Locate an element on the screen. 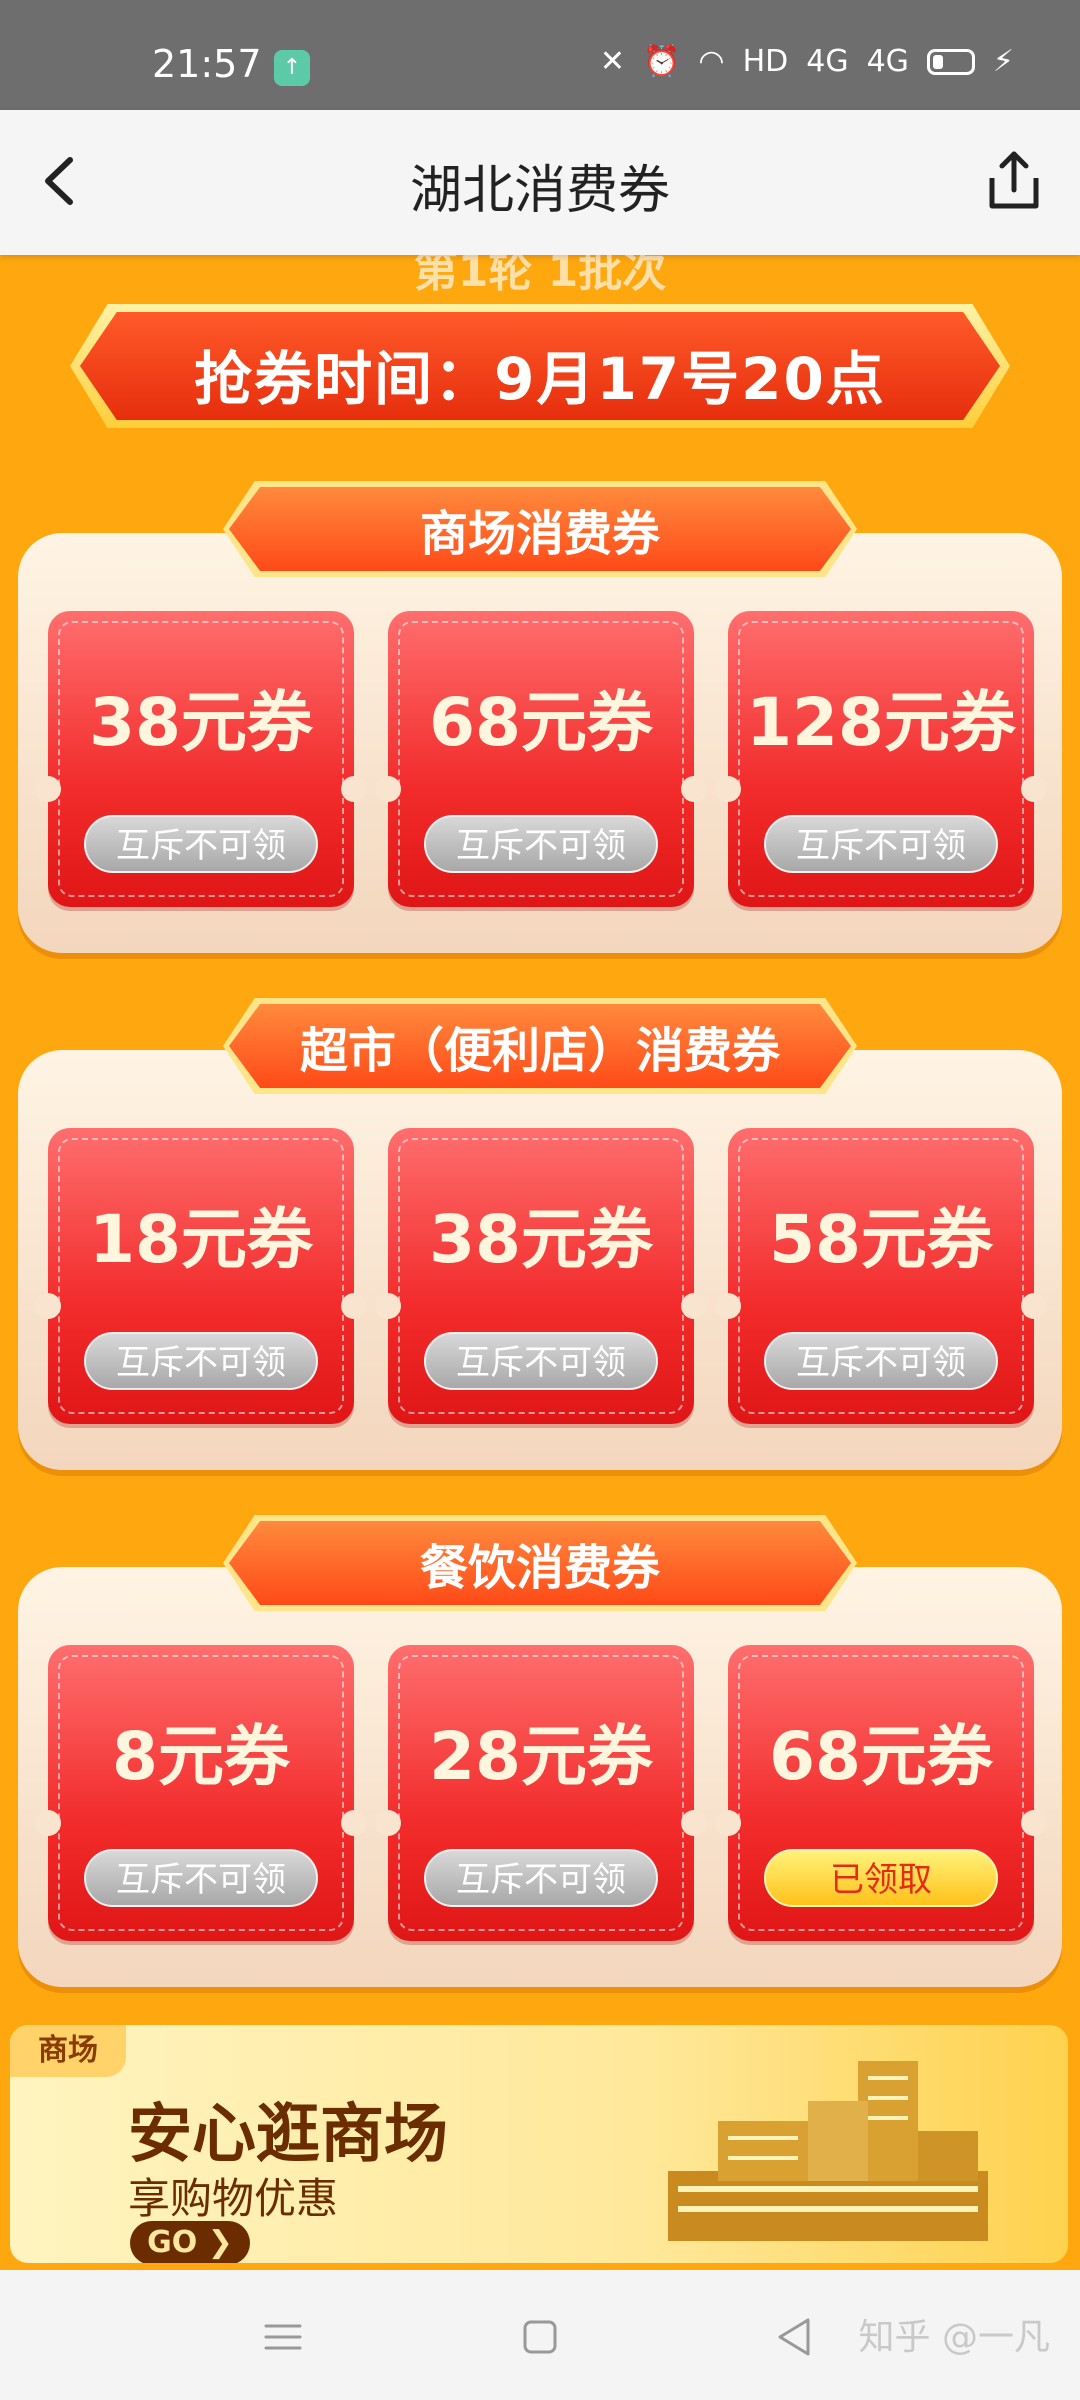 This screenshot has width=1080, height=2400. coupon-card: 18元券 互斥不可领 is located at coordinates (201, 1276).